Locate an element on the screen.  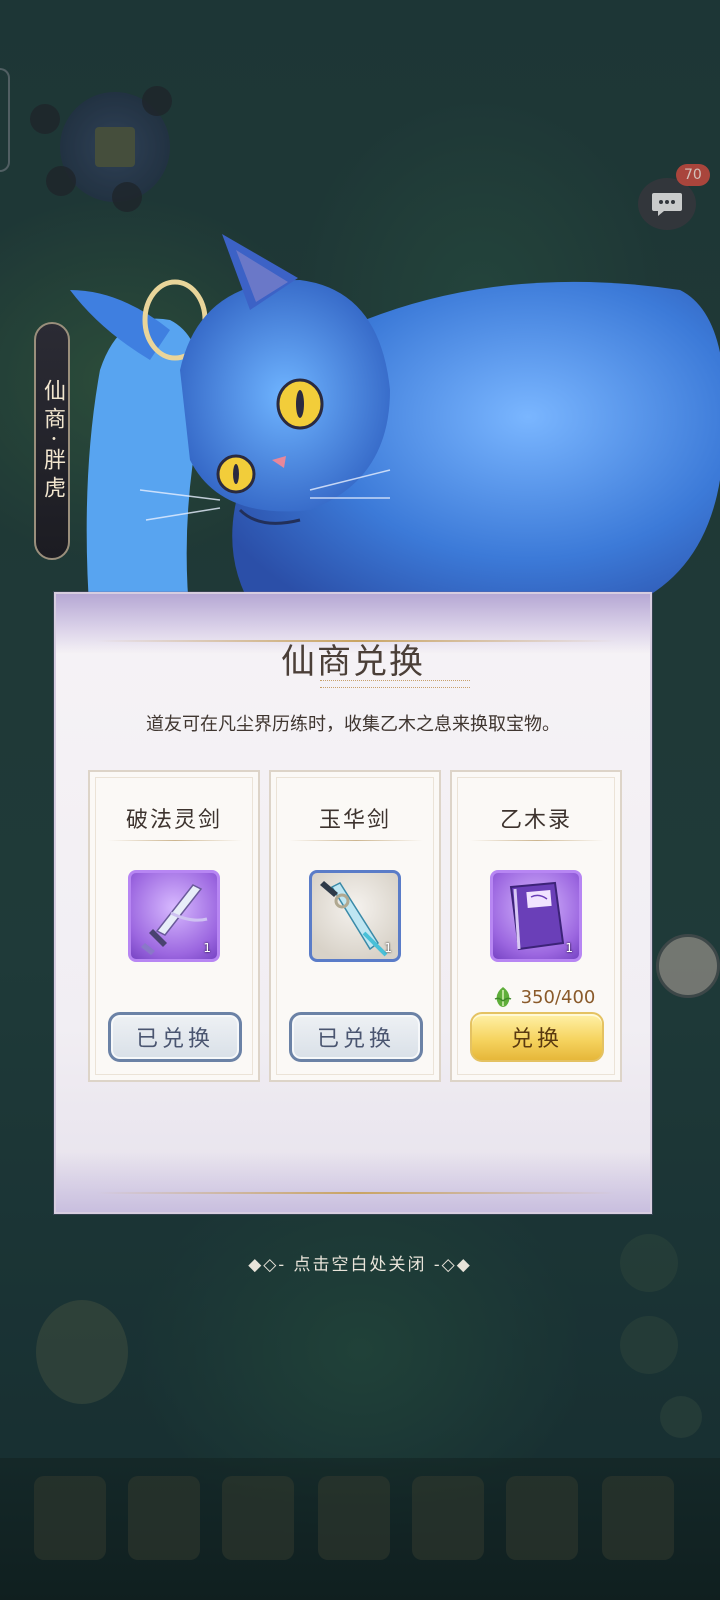
chat-bubble-icon is located at coordinates (667, 204).